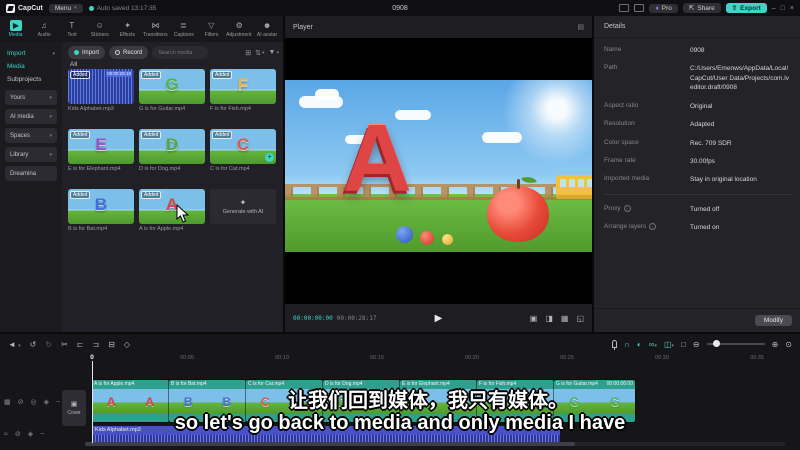 The height and width of the screenshot is (450, 800). What do you see at coordinates (750, 8) in the screenshot?
I see `export-label: Export` at bounding box center [750, 8].